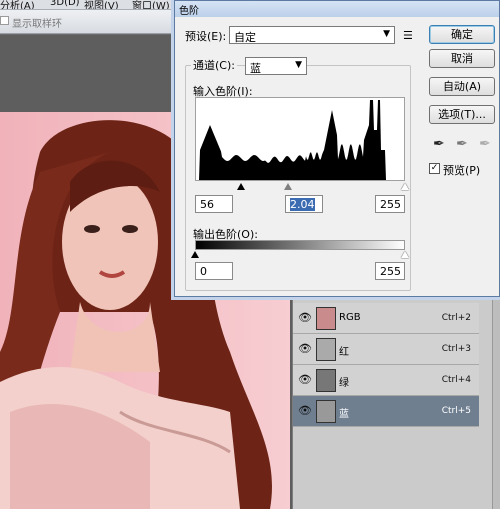 The height and width of the screenshot is (509, 500). What do you see at coordinates (276, 66) in the screenshot?
I see `channel-select: 蓝 ▼` at bounding box center [276, 66].